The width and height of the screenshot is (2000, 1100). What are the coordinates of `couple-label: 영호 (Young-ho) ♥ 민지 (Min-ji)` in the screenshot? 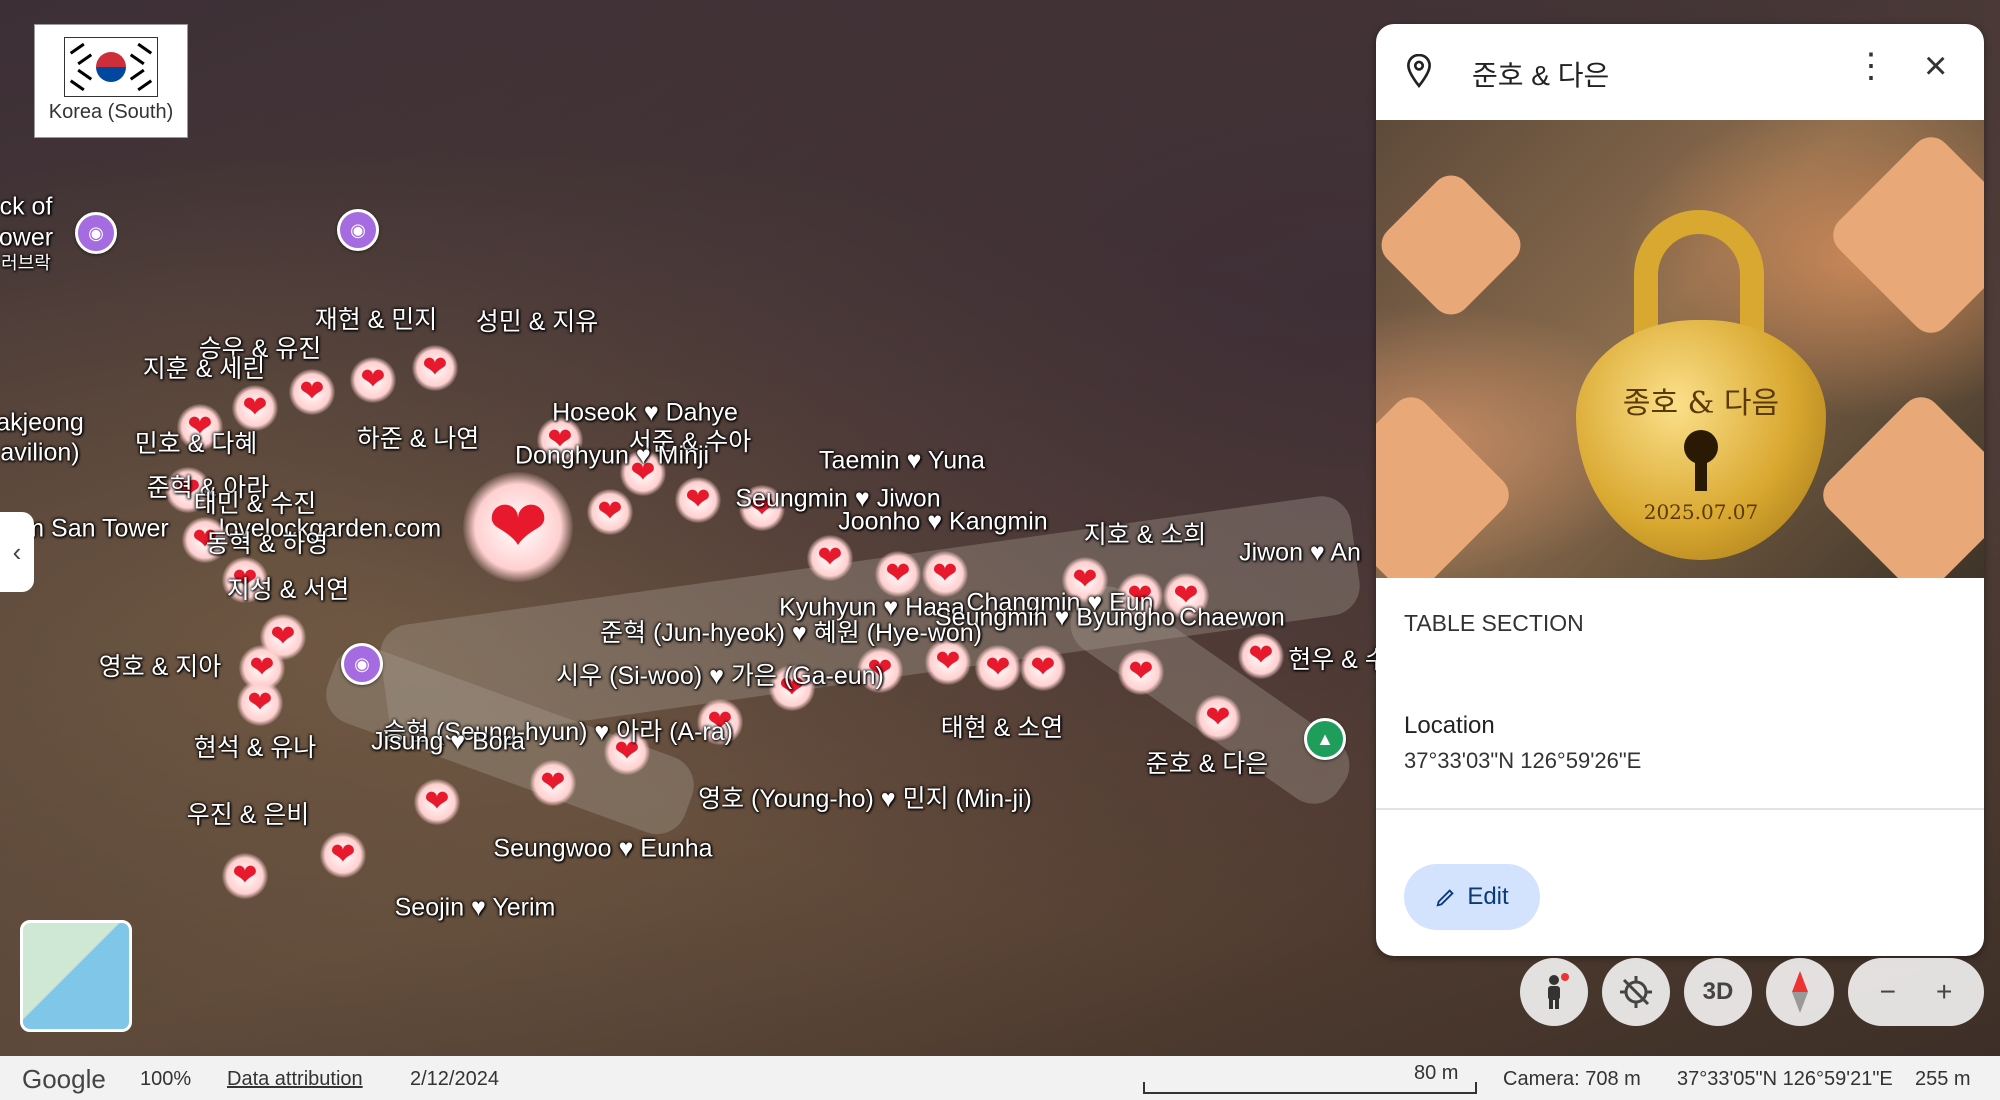 It's located at (865, 797).